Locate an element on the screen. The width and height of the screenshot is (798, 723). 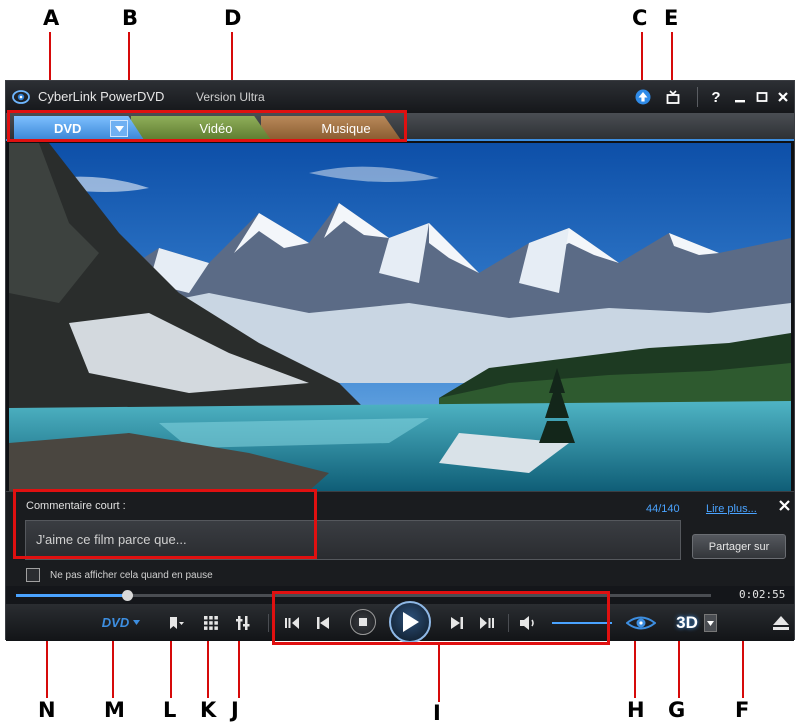
volume-icon is located at coordinates (529, 622).